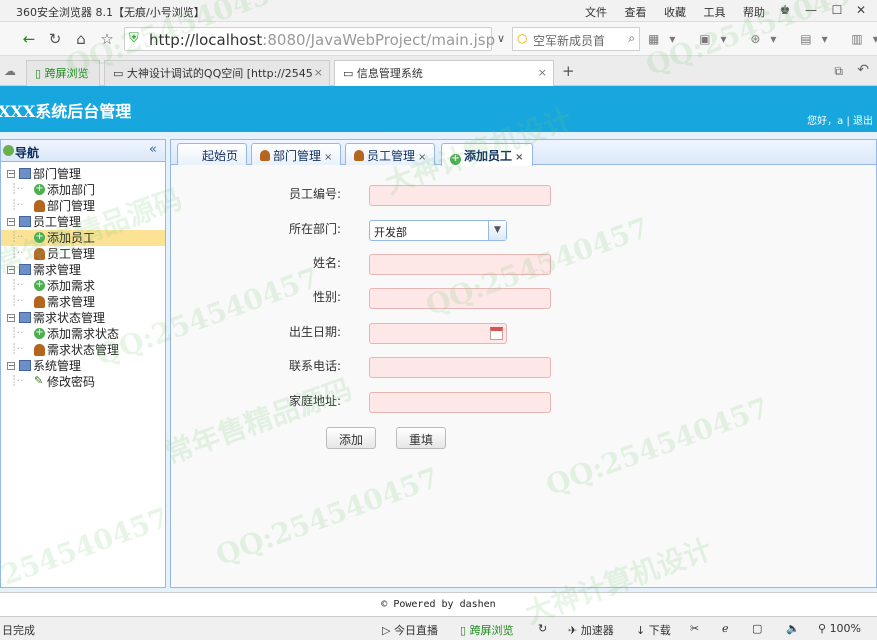 The height and width of the screenshot is (640, 877). Describe the element at coordinates (83, 206) in the screenshot. I see `tree-node: ┊·· 部门管理` at that location.